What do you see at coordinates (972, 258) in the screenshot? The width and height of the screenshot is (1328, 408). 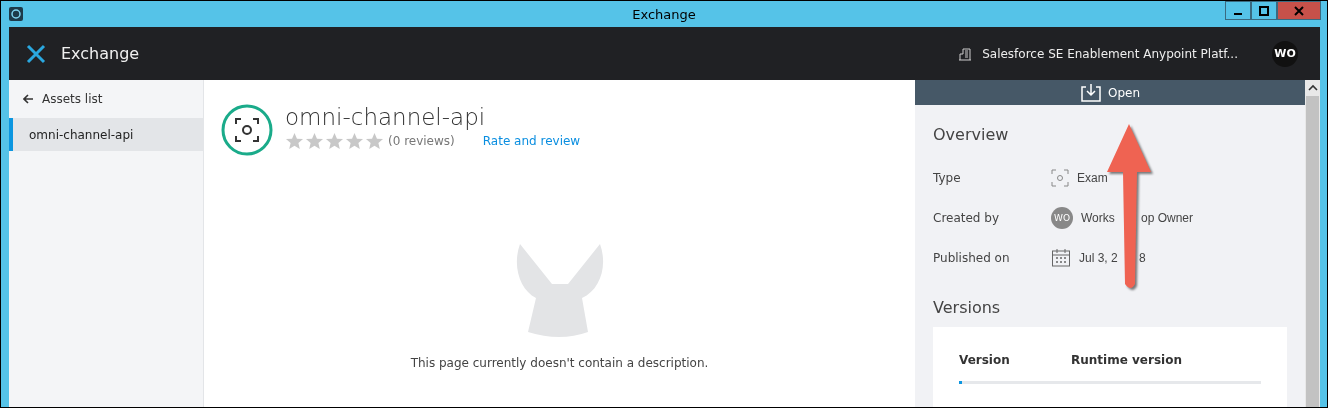 I see `field-label: Published on` at bounding box center [972, 258].